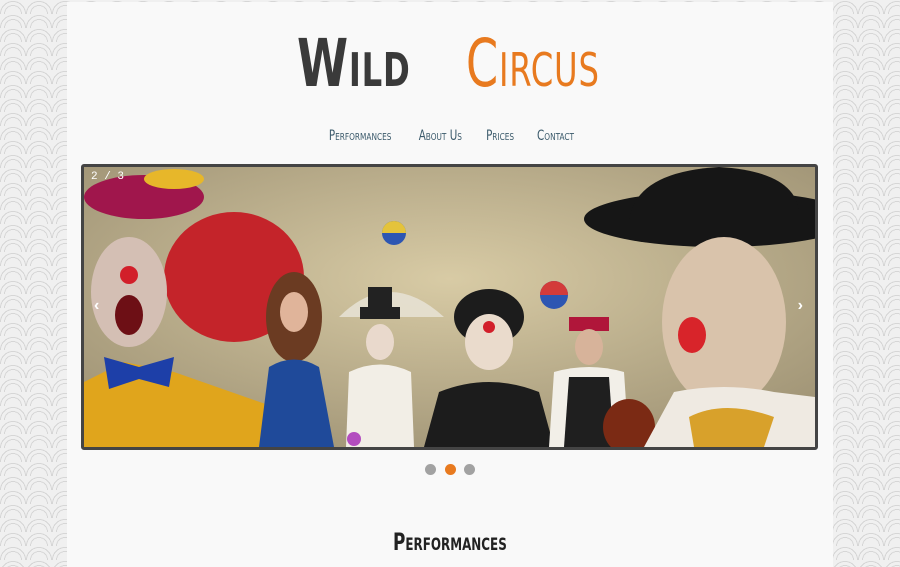  Describe the element at coordinates (555, 136) in the screenshot. I see `nav-contact: Contact` at that location.